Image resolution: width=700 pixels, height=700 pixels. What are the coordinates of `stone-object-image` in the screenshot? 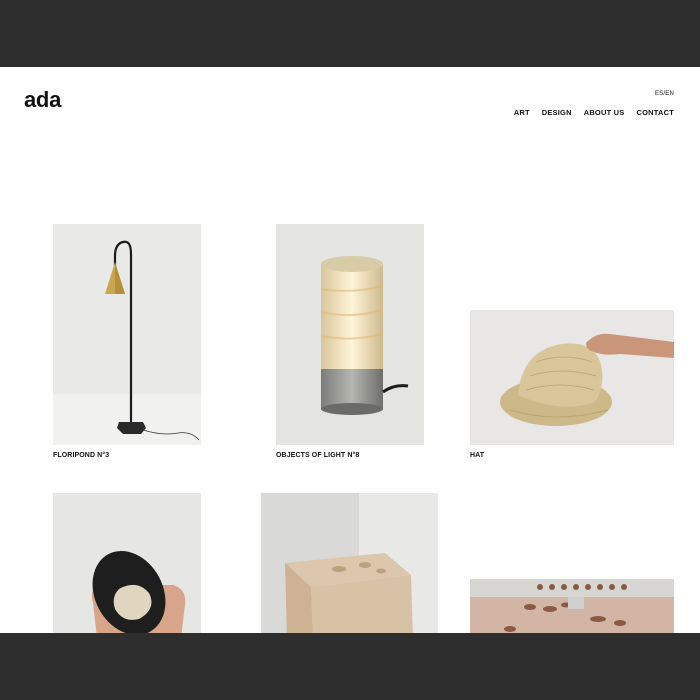 It's located at (127, 563).